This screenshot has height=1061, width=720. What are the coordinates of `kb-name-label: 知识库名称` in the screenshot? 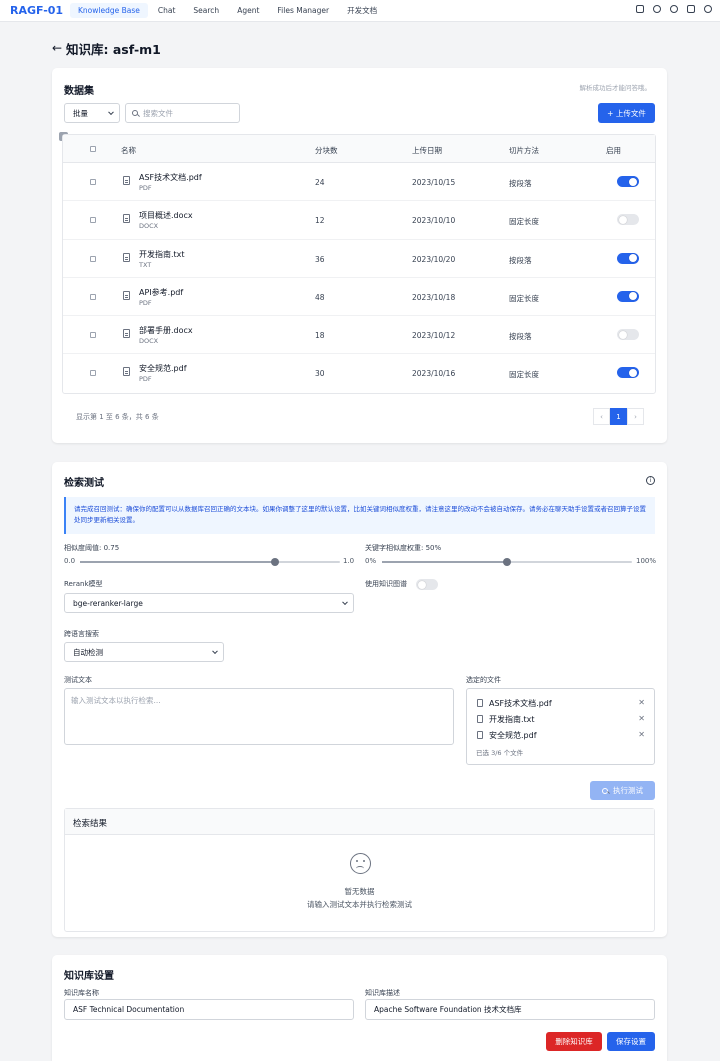 It's located at (81, 993).